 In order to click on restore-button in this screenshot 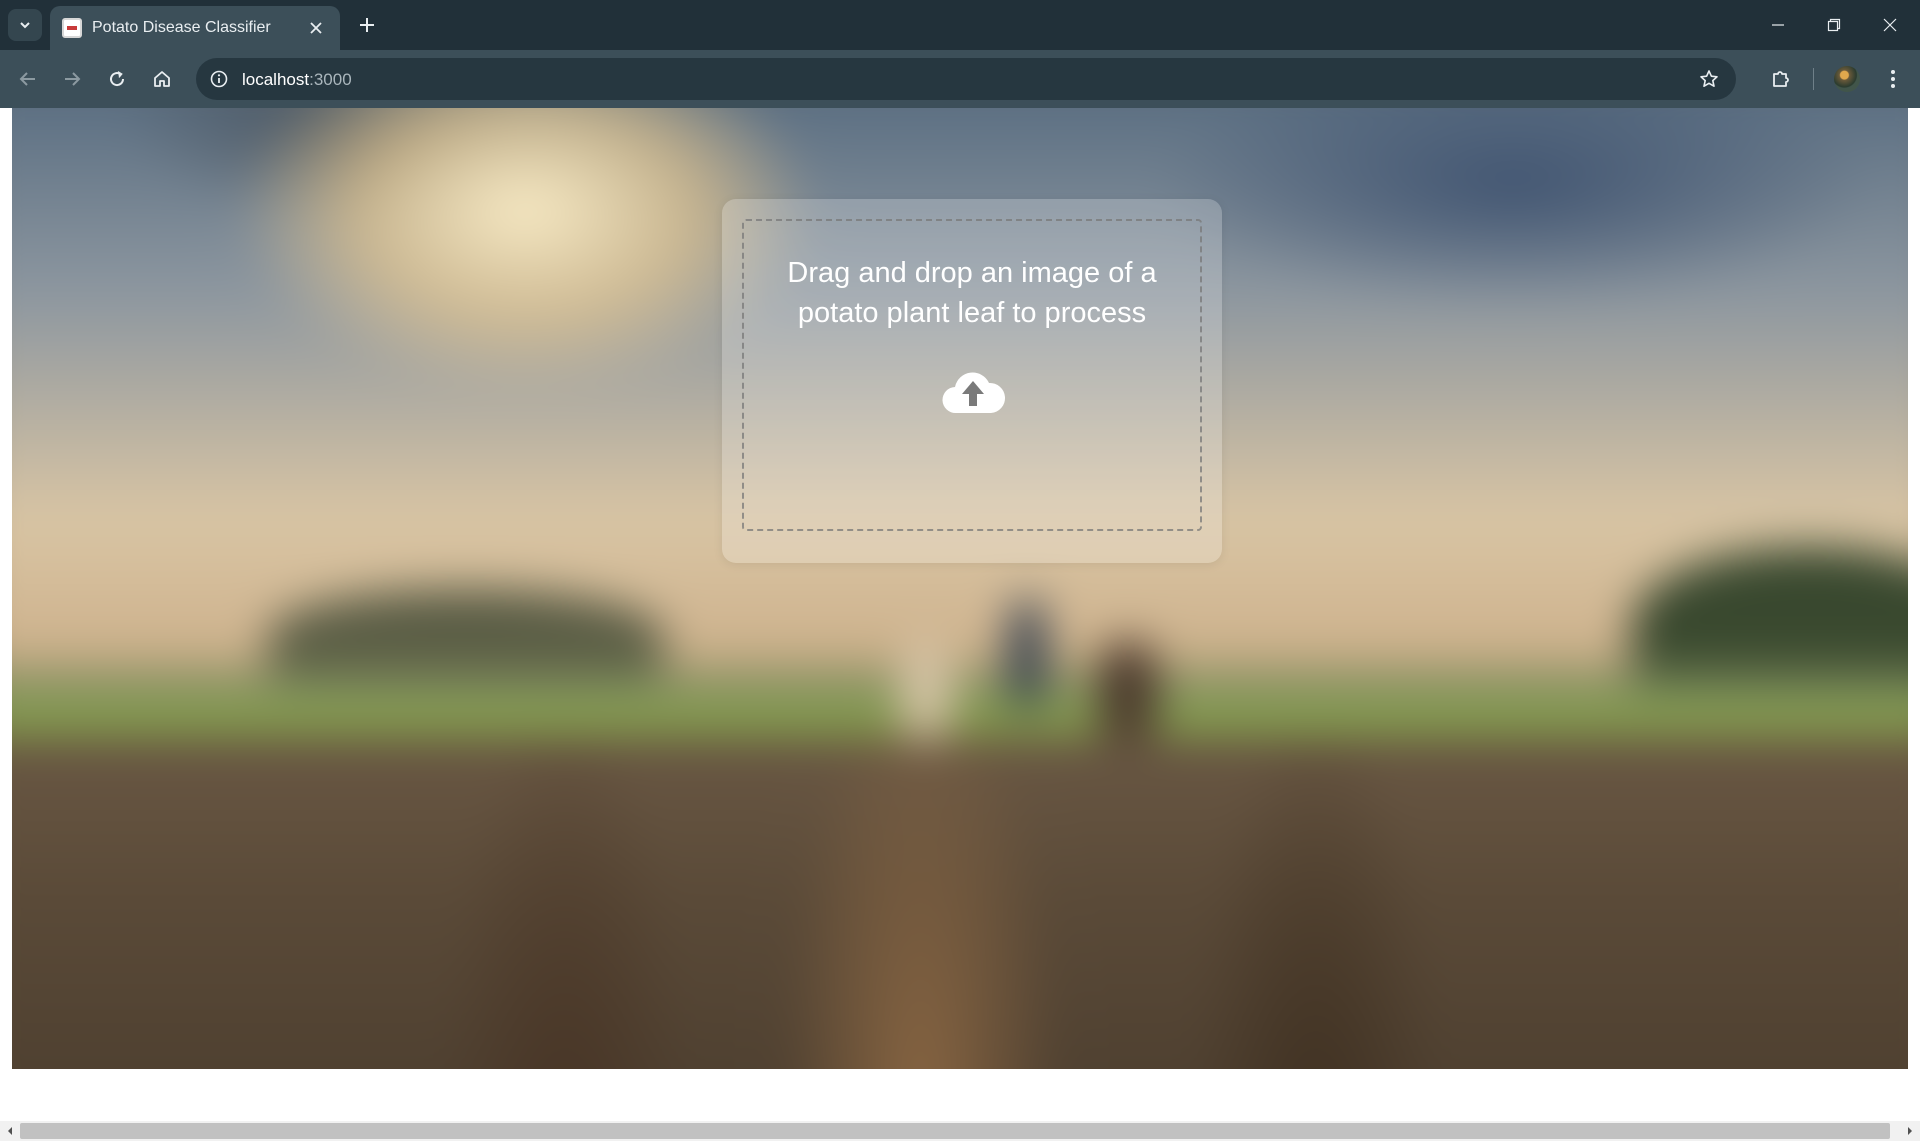, I will do `click(1834, 25)`.